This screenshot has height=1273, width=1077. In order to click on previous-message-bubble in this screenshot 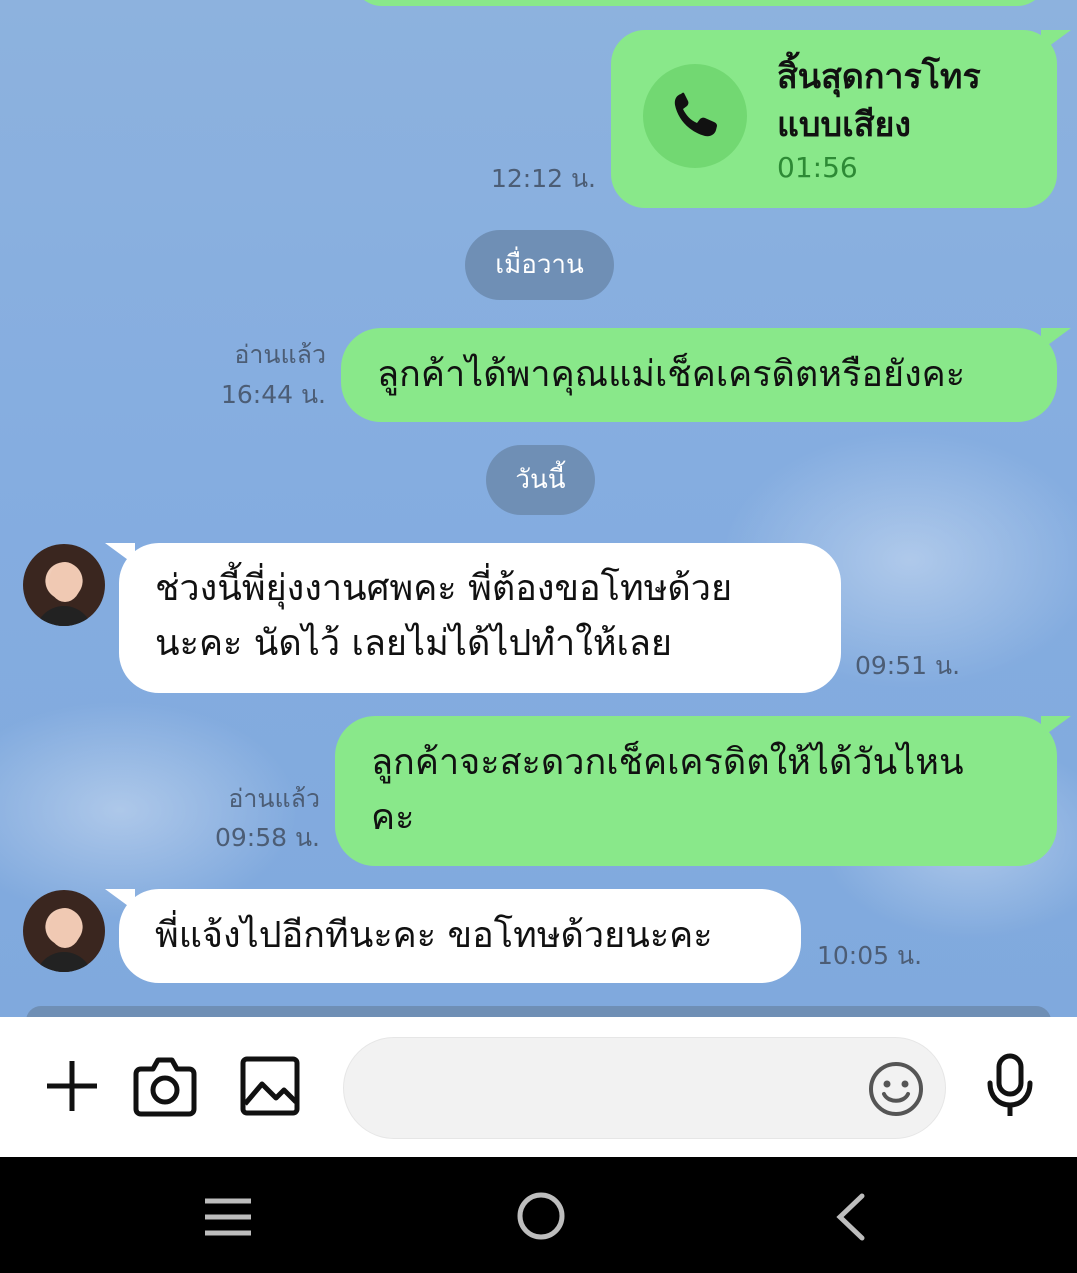, I will do `click(699, 3)`.